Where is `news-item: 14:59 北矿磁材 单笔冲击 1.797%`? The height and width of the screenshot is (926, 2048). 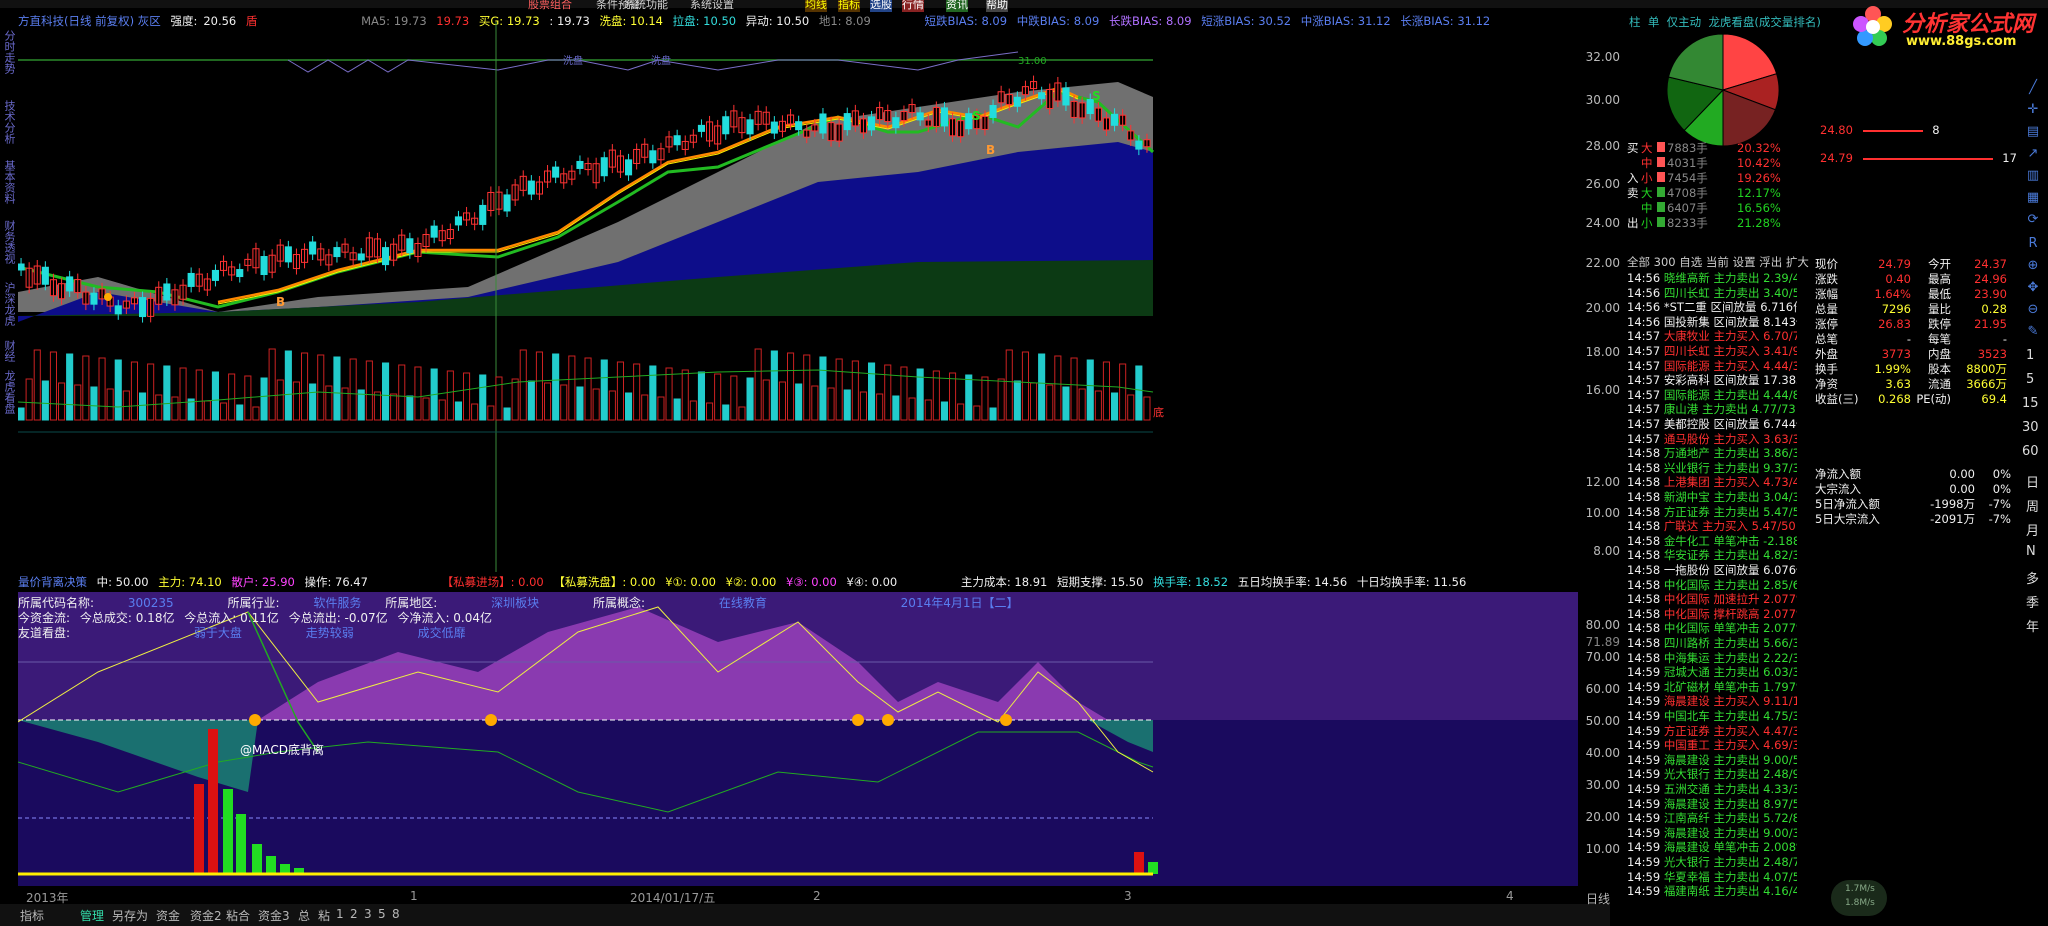
news-item: 14:59 北矿磁材 单笔冲击 1.797% is located at coordinates (1712, 687).